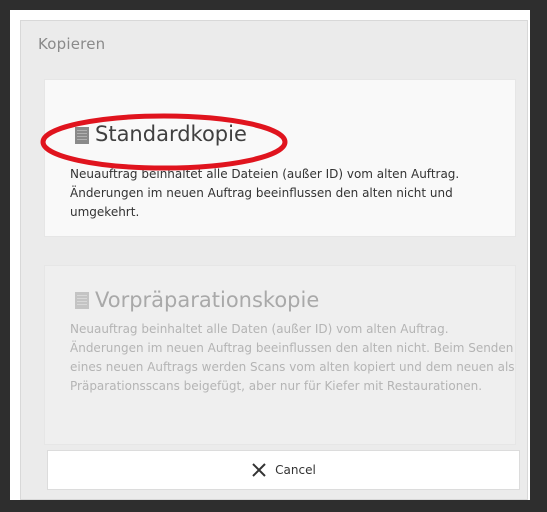 Image resolution: width=547 pixels, height=512 pixels. I want to click on option-standard-heading: Standardkopie, so click(171, 134).